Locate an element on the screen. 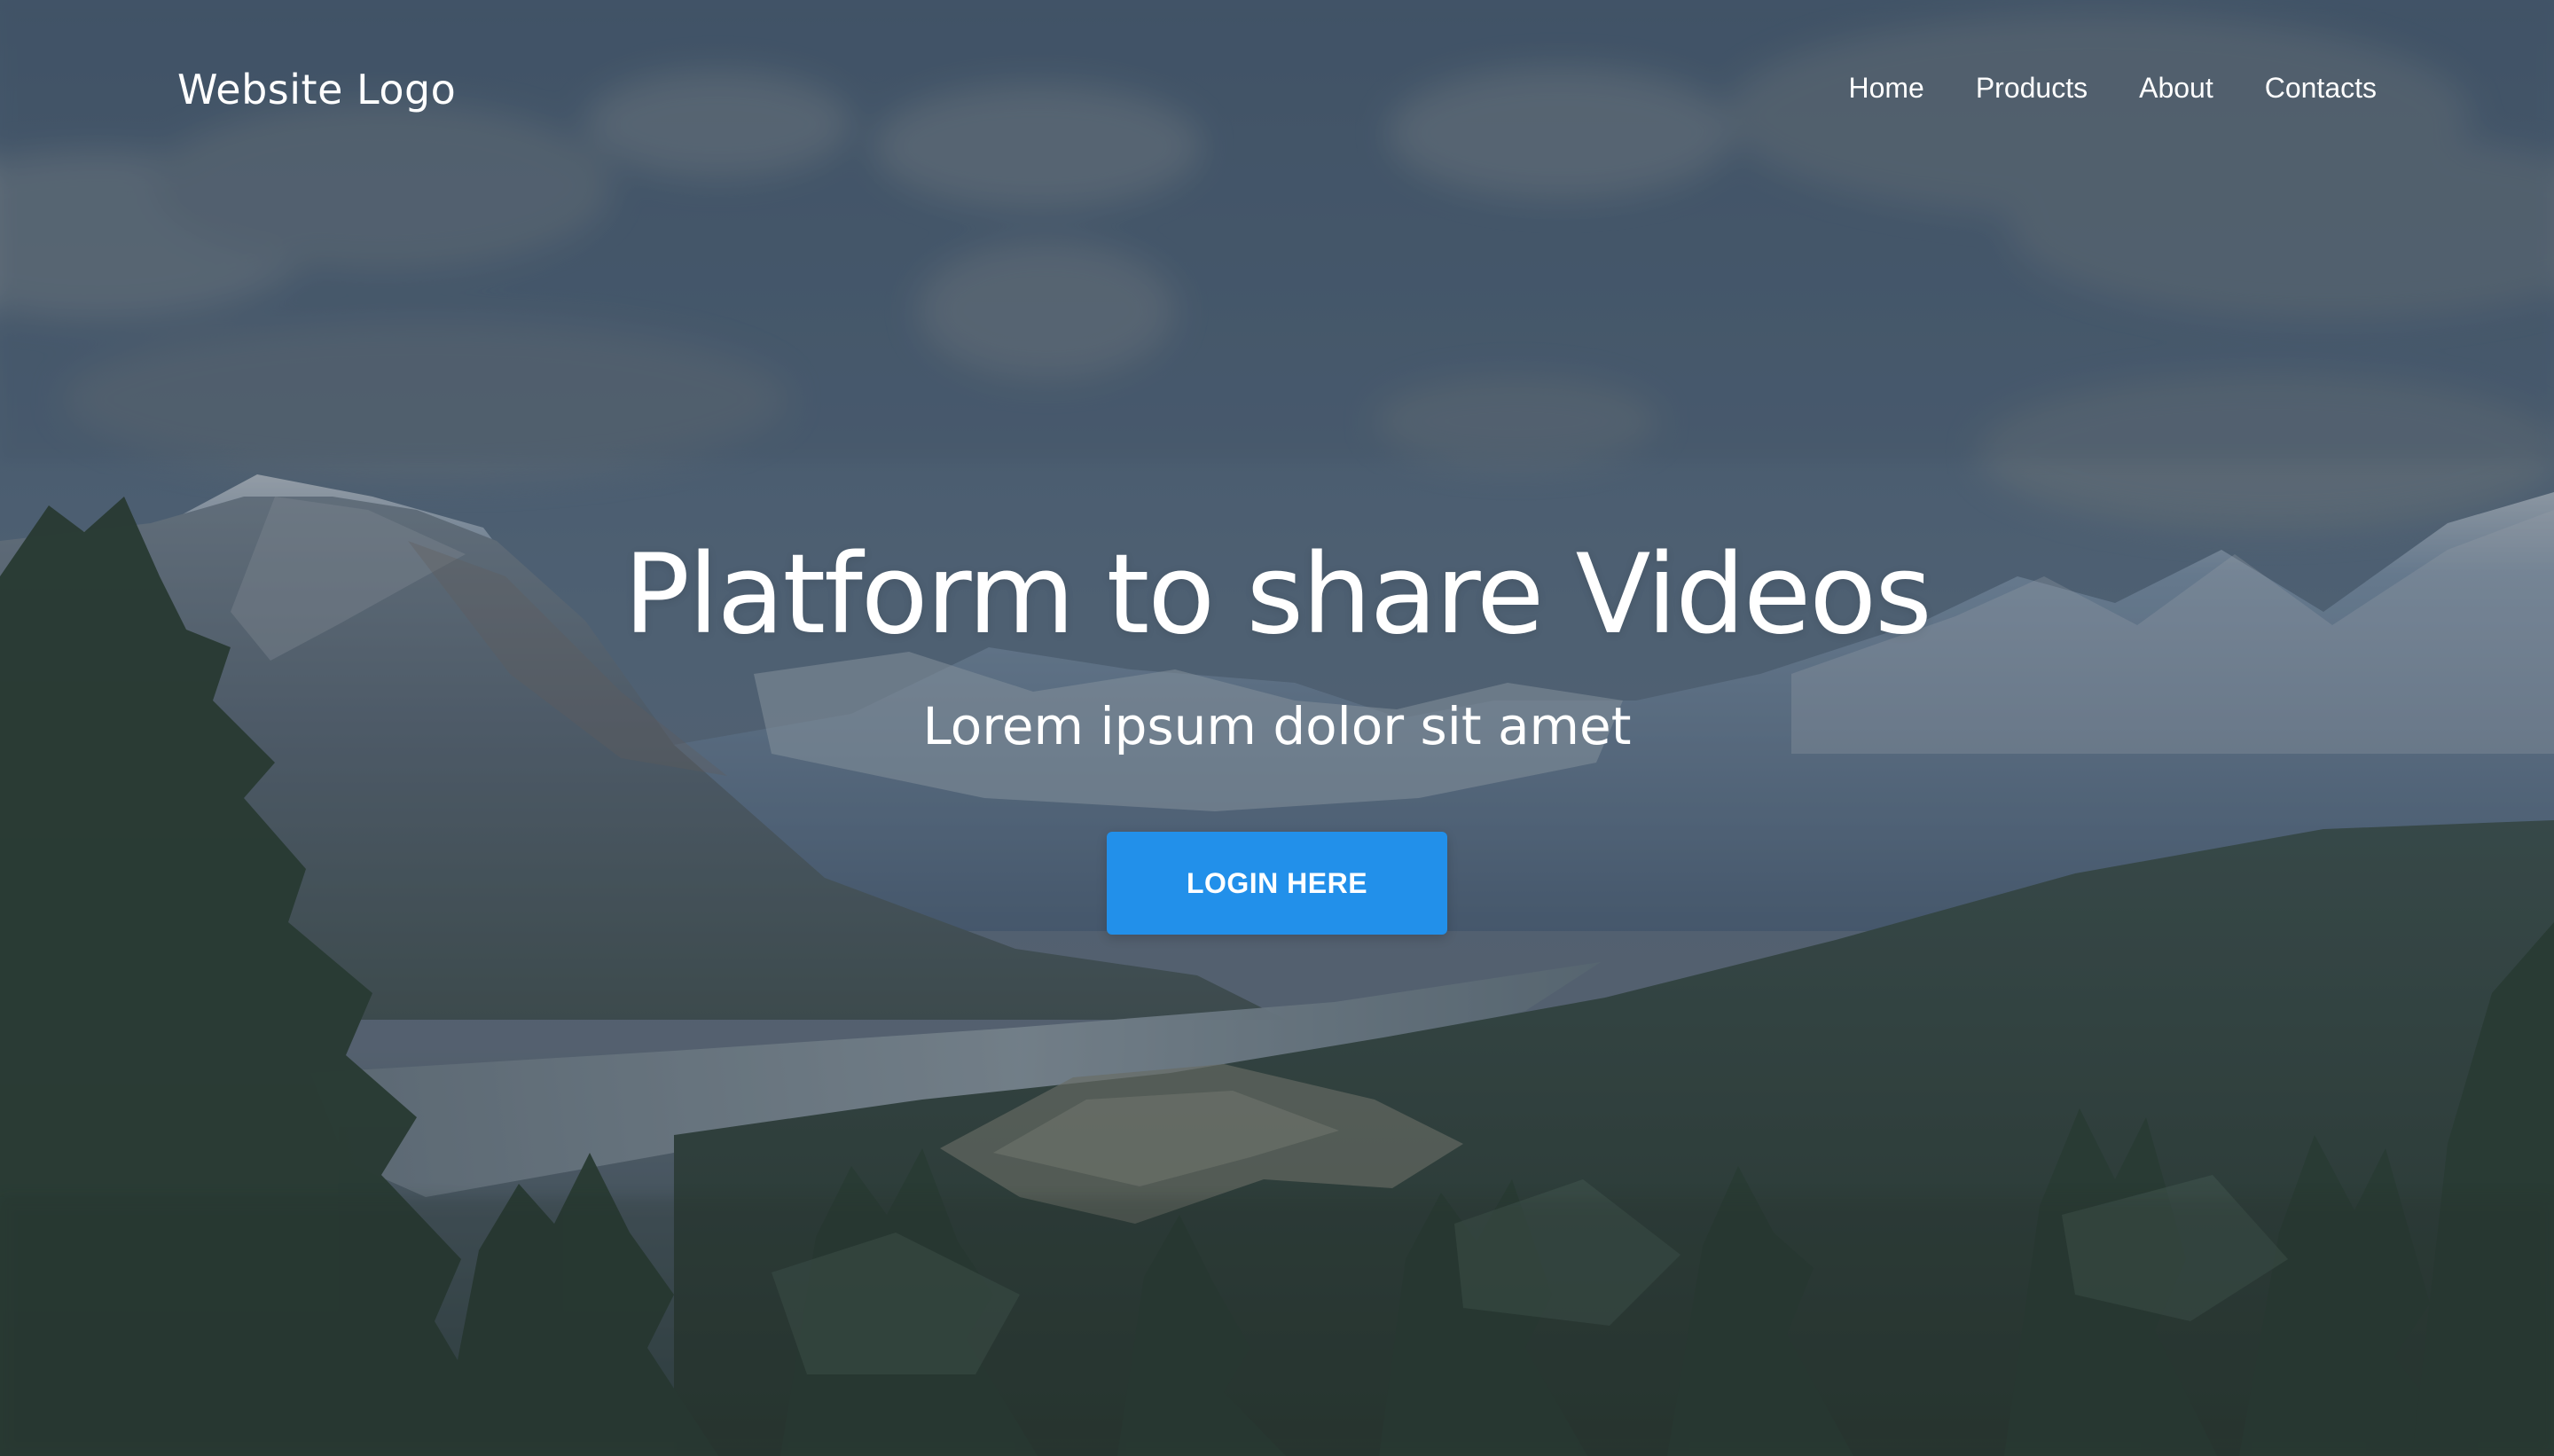 The image size is (2554, 1456). nav-item-products: Products is located at coordinates (2032, 88).